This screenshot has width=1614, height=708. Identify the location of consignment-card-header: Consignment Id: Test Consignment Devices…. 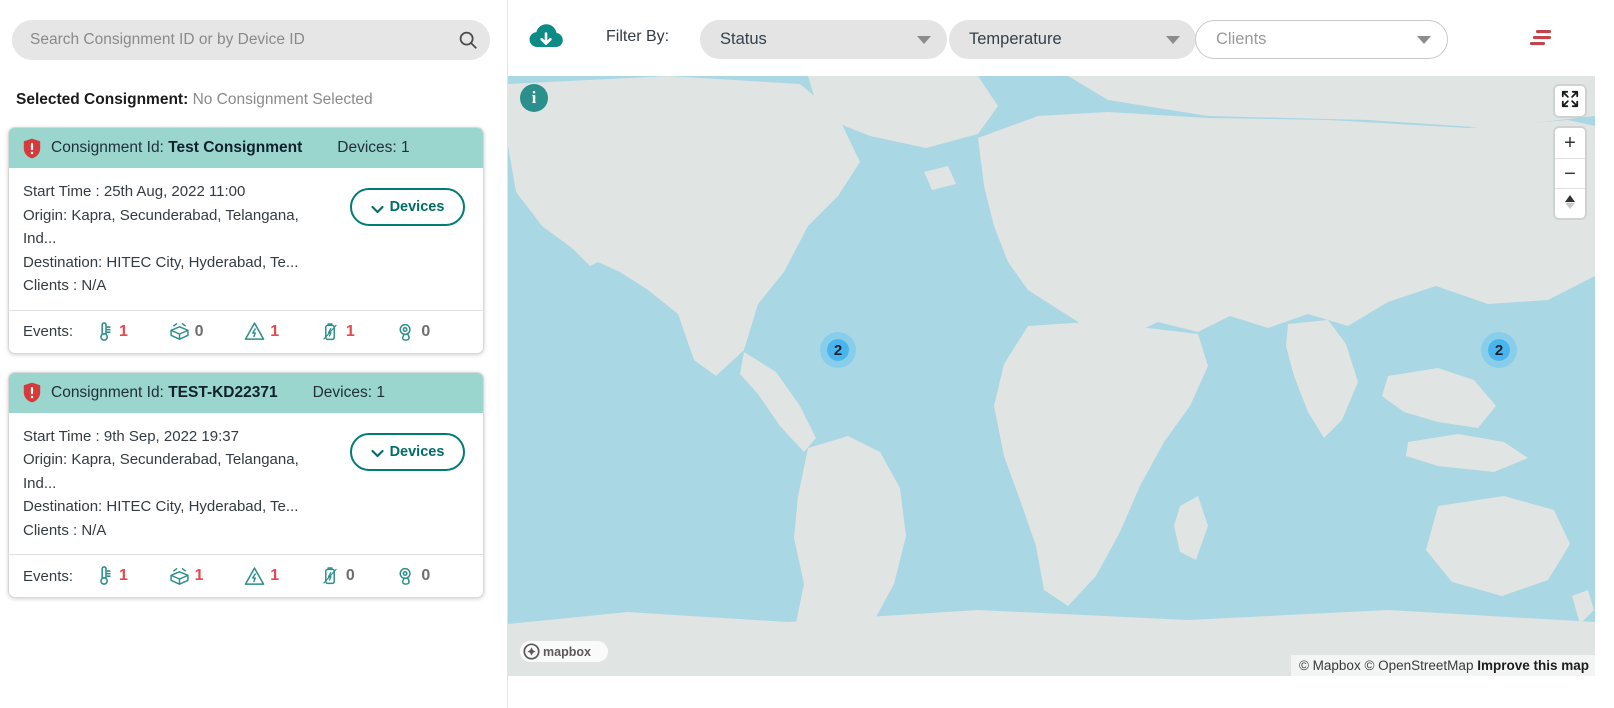
(246, 148).